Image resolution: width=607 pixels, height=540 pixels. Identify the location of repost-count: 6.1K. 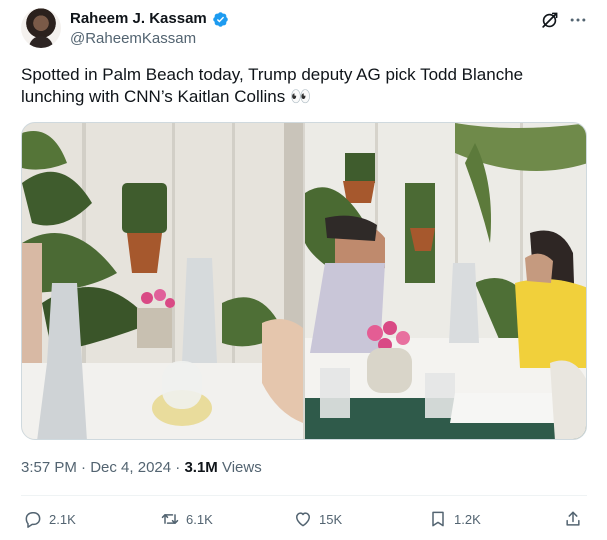
(199, 519).